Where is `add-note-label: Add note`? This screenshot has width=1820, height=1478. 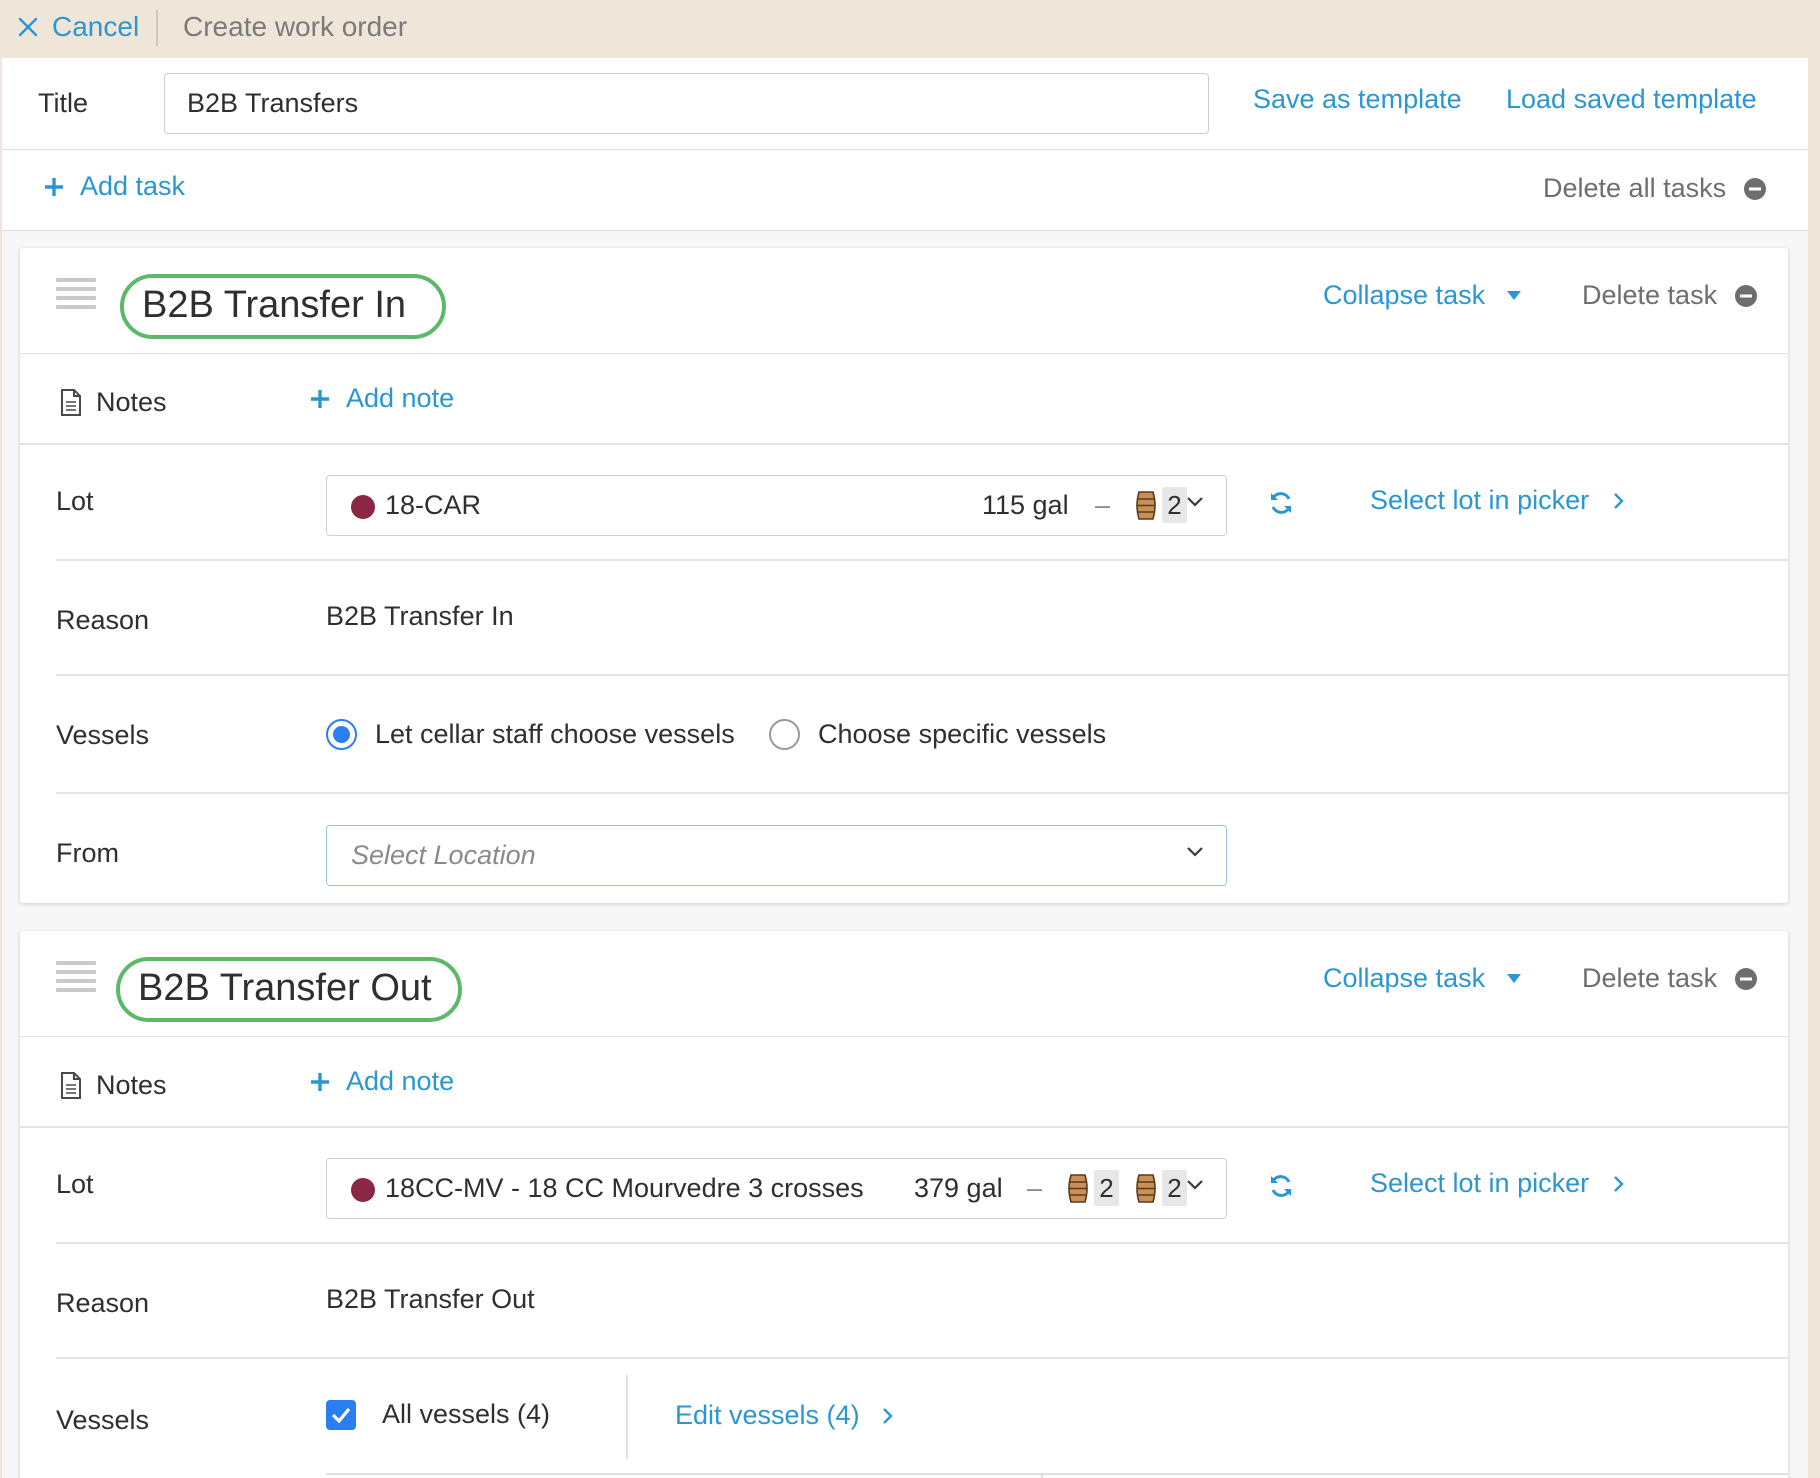
add-note-label: Add note is located at coordinates (400, 1081).